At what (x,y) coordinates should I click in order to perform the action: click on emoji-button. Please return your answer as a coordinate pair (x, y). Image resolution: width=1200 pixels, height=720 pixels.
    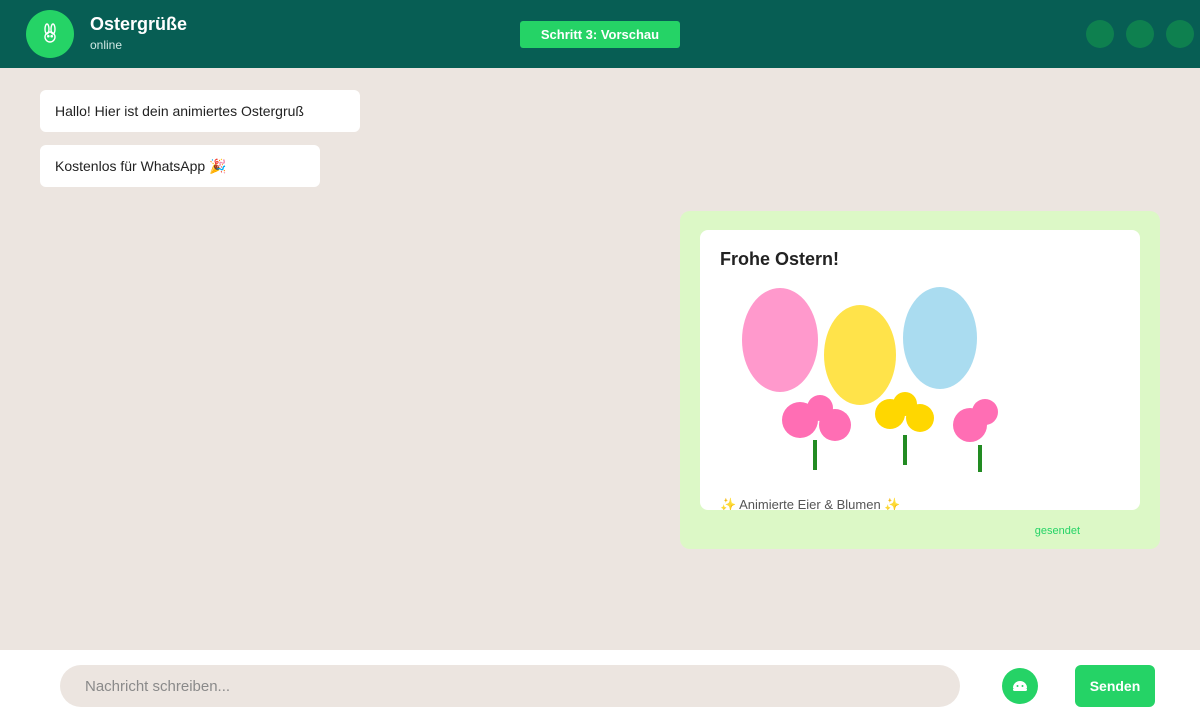
    Looking at the image, I should click on (1020, 686).